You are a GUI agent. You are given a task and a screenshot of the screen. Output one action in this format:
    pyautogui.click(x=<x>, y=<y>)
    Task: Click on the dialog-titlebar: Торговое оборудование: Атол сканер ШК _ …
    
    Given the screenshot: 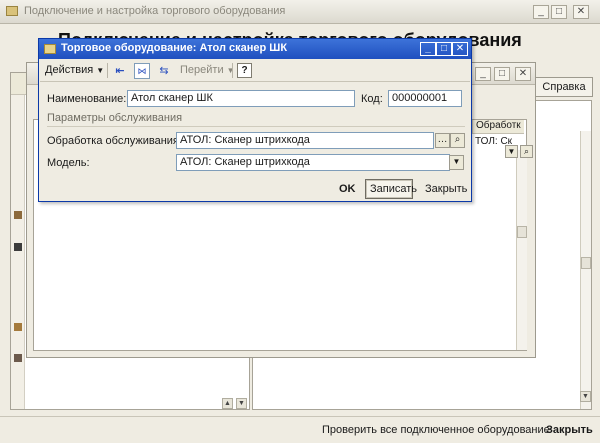 What is the action you would take?
    pyautogui.click(x=255, y=49)
    